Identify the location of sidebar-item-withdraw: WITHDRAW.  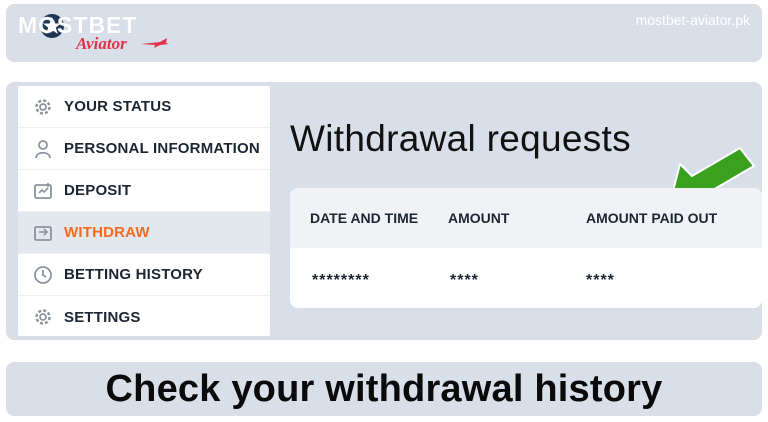
(144, 233).